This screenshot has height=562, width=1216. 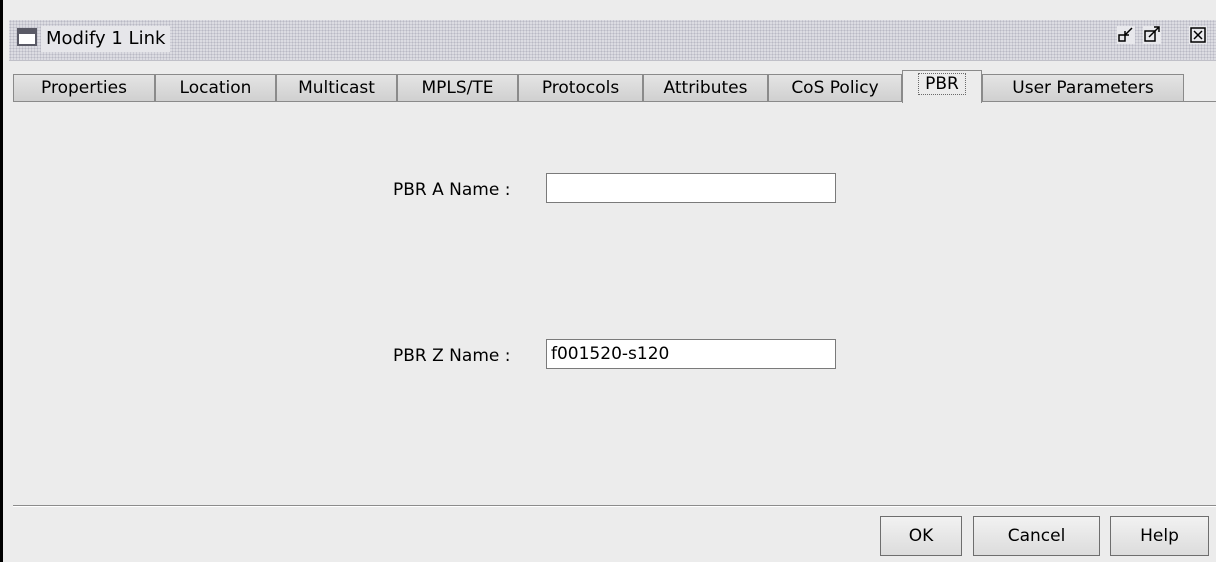 I want to click on tab-cos-policy: CoS Policy, so click(x=835, y=88).